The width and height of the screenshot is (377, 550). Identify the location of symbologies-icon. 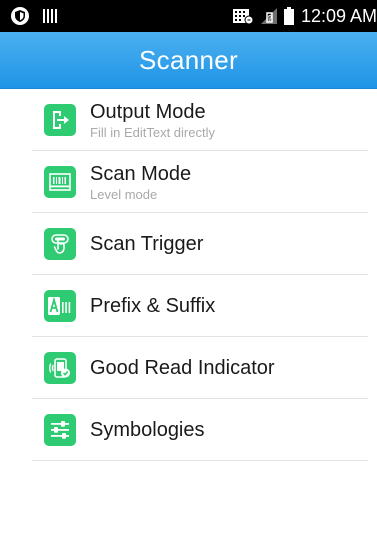
(60, 430).